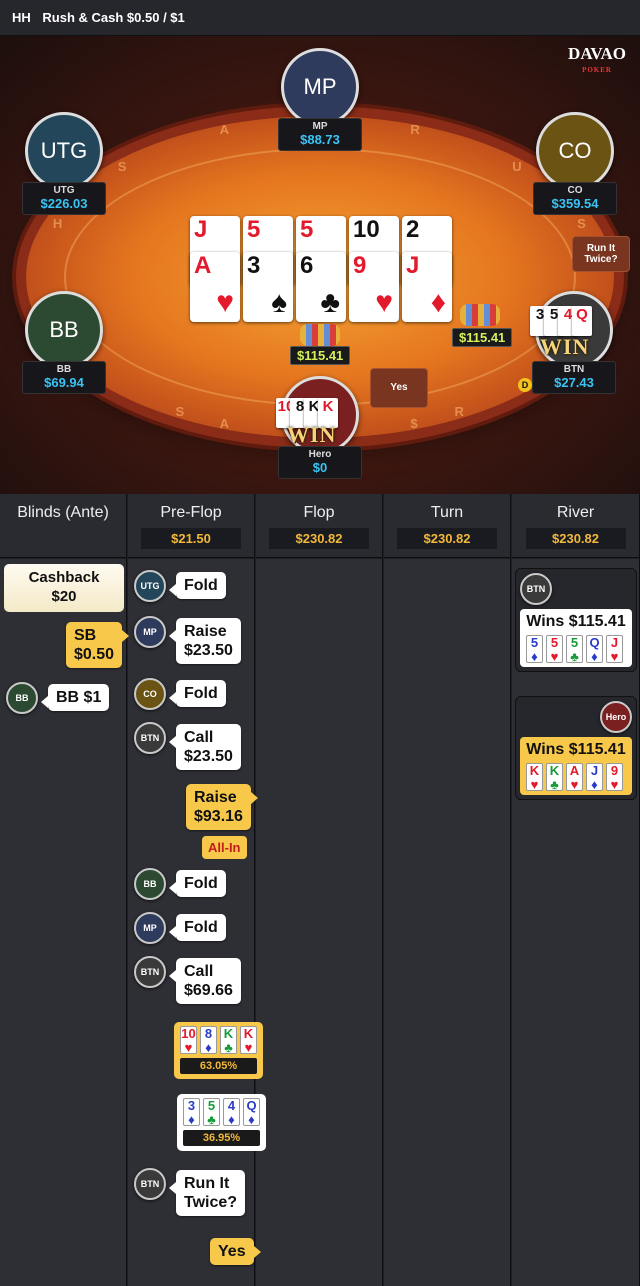 The height and width of the screenshot is (1286, 640). Describe the element at coordinates (188, 1040) in the screenshot. I see `mini-card: 10 ♥` at that location.